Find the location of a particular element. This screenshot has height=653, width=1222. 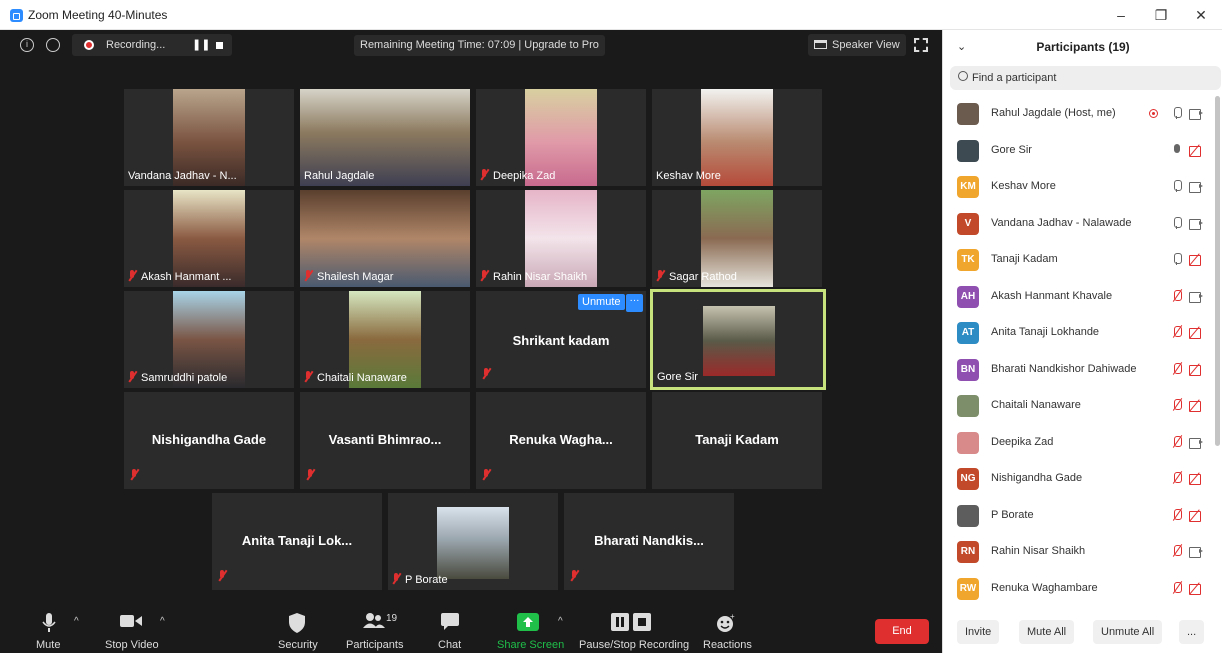

speaker-view-label: Speaker View is located at coordinates (866, 45).